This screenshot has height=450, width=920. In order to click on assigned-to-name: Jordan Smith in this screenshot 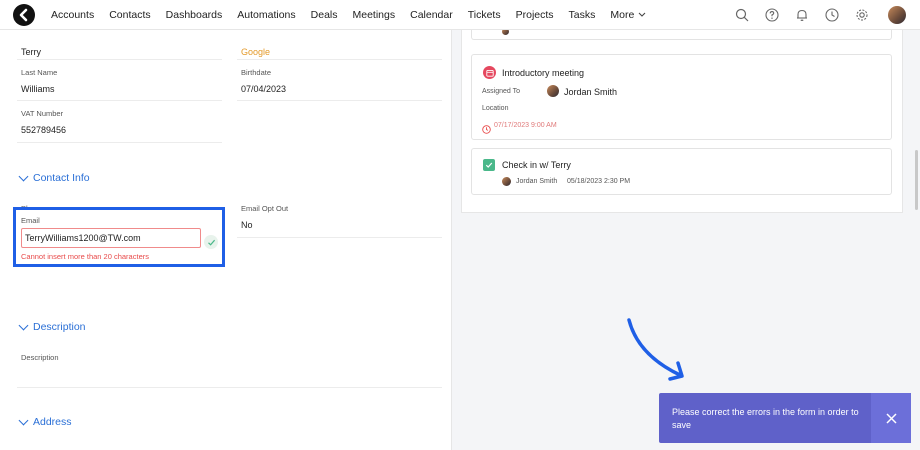, I will do `click(591, 92)`.